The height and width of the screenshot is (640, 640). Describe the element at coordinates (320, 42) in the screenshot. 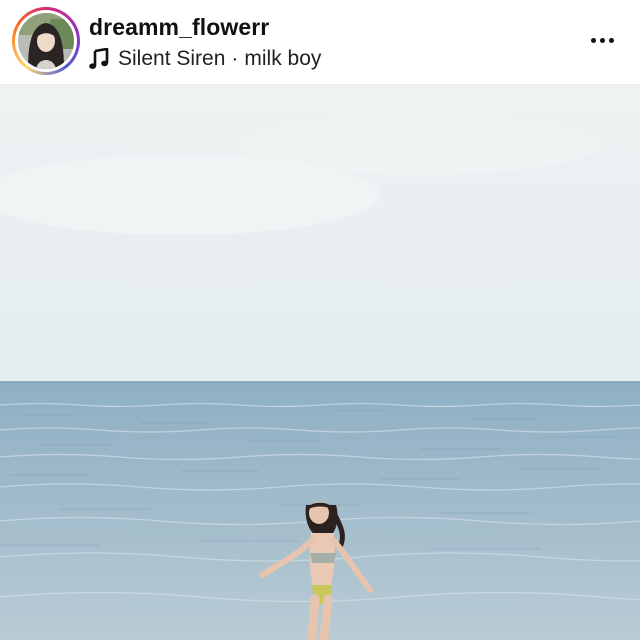

I see `post-header: dreamm_flowerr Silent Siren · milk boy` at that location.